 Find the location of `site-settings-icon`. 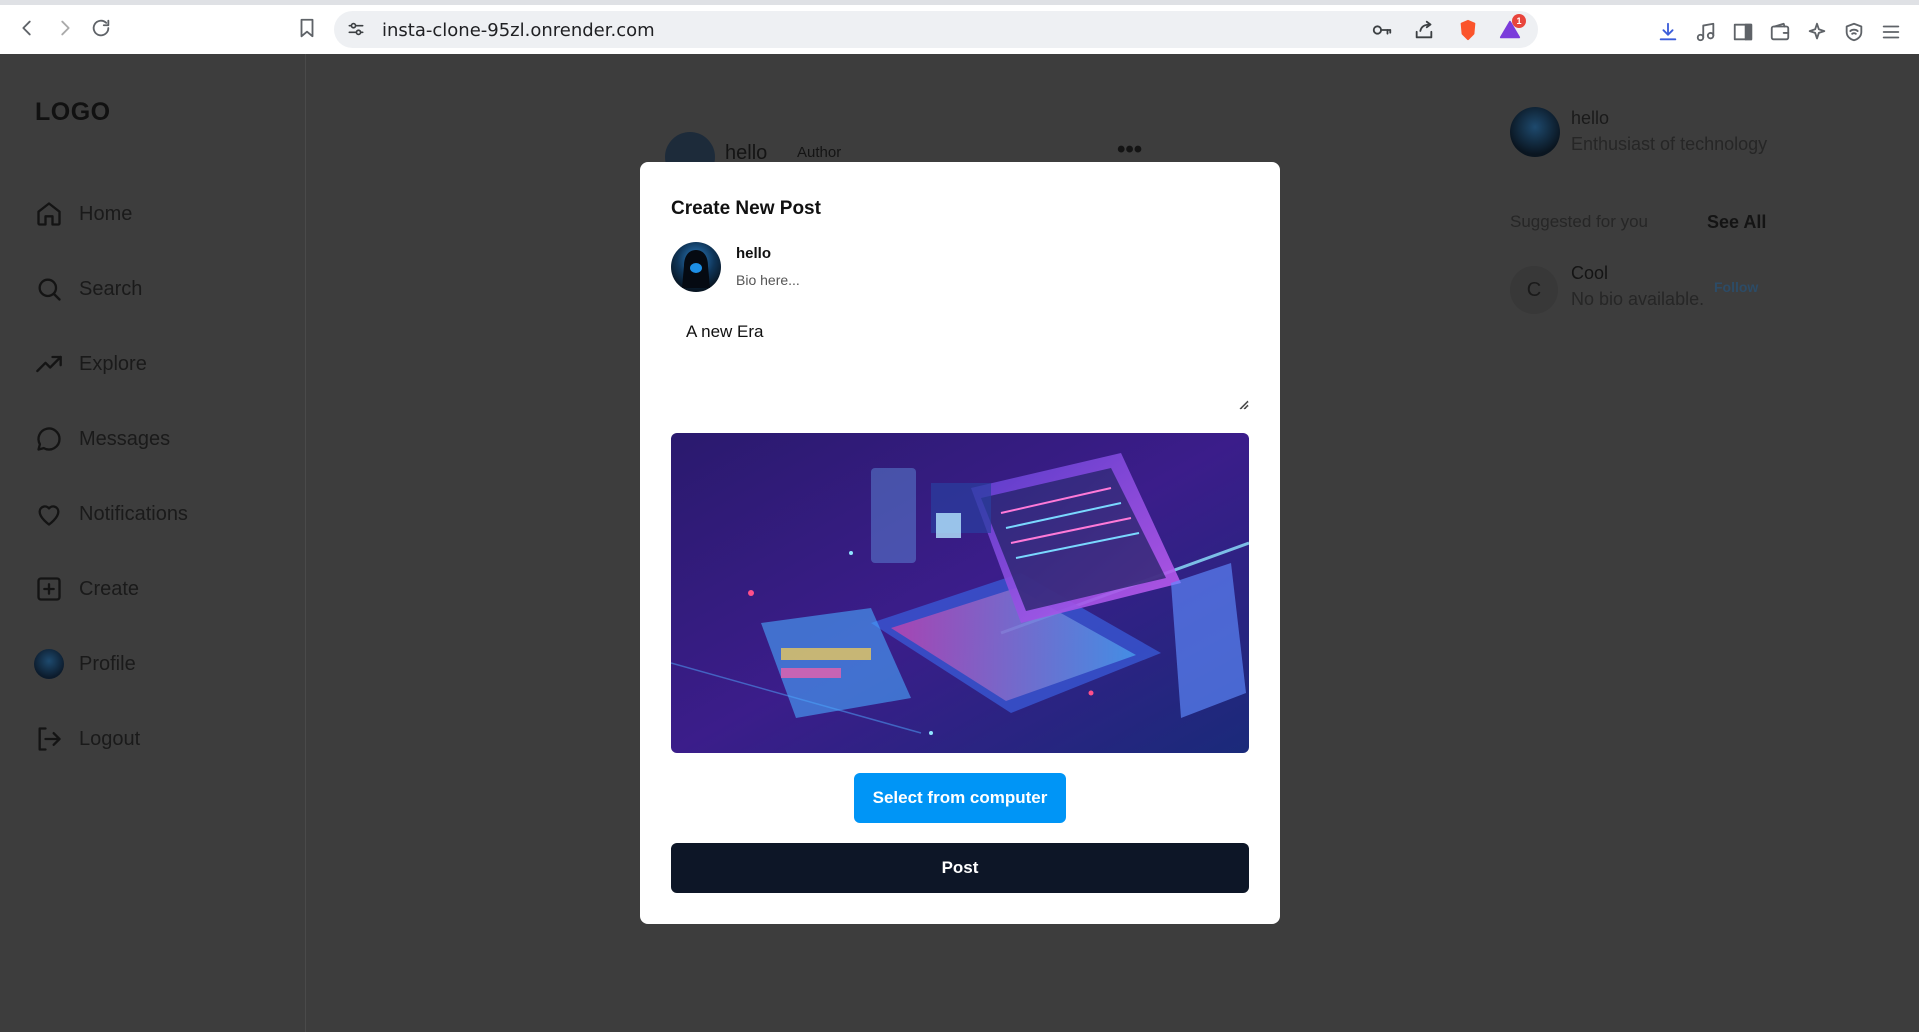

site-settings-icon is located at coordinates (357, 30).